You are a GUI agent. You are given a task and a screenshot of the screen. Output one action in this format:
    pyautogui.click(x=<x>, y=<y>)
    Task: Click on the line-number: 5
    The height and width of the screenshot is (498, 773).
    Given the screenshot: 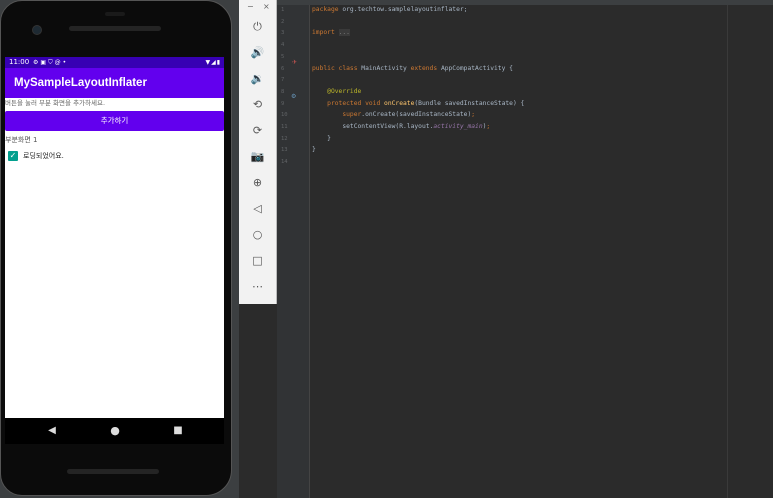 What is the action you would take?
    pyautogui.click(x=283, y=56)
    